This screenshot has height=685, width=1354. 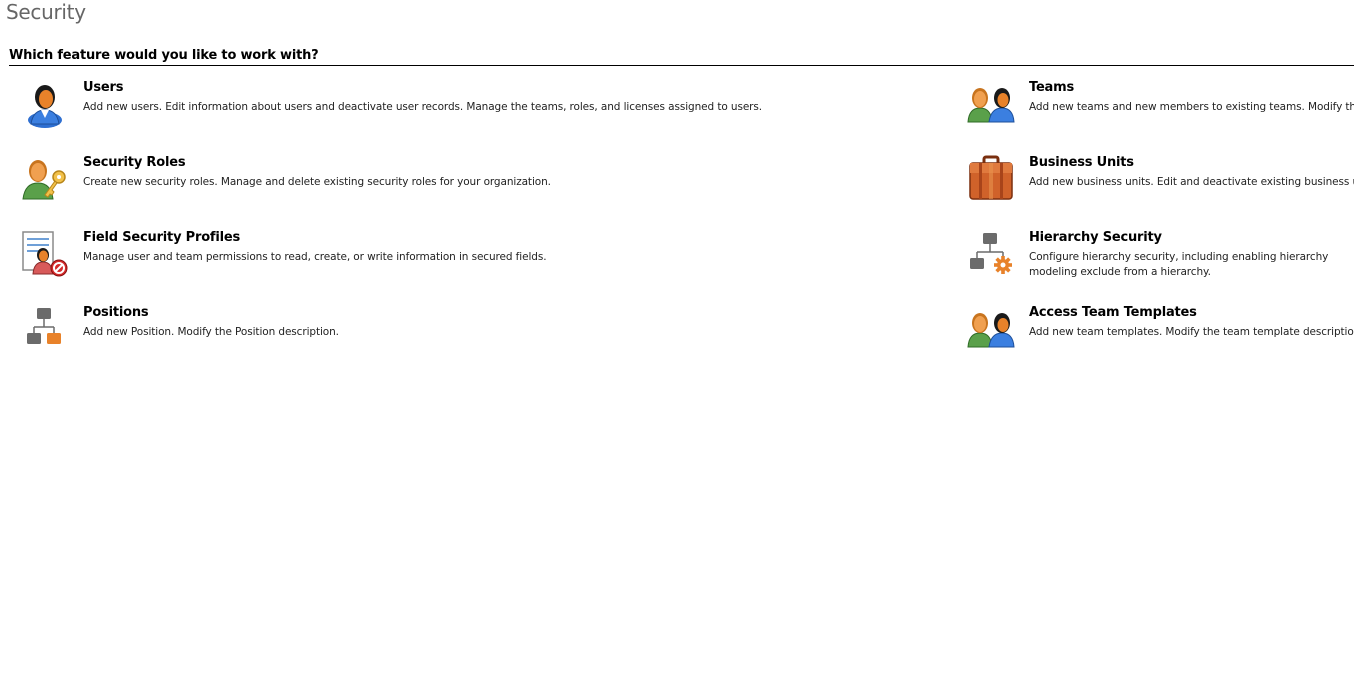 I want to click on document-user-prohibited-icon, so click(x=45, y=254).